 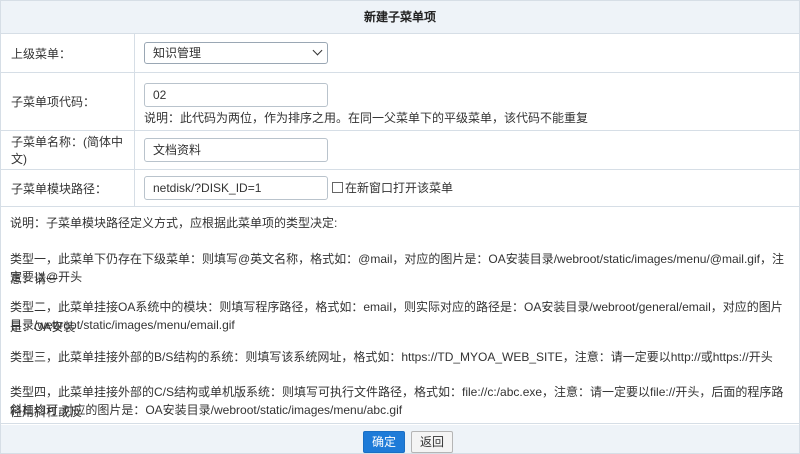 What do you see at coordinates (366, 118) in the screenshot?
I see `item-code-hint: 说明：此代码为两位，作为排序之用。在同一父菜单下的平级菜单，该代码不能重复` at bounding box center [366, 118].